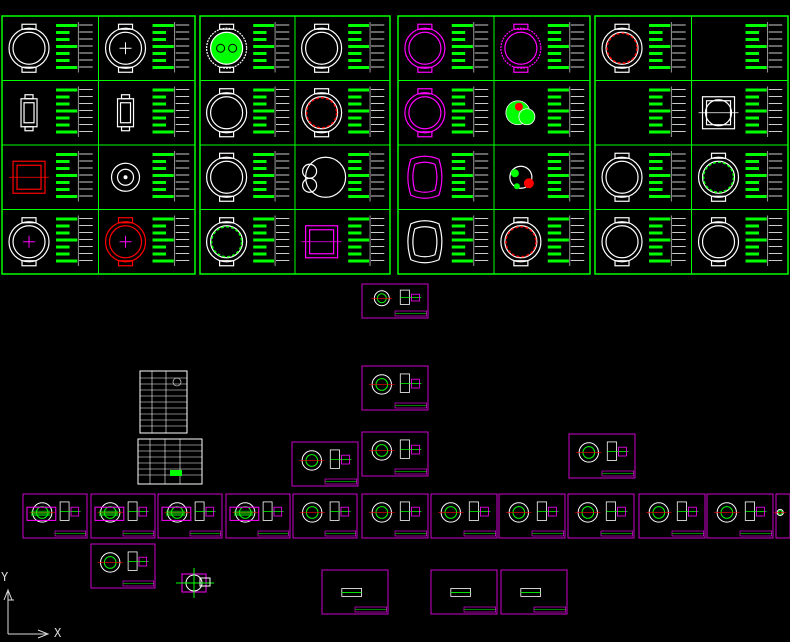 The image size is (790, 642). What do you see at coordinates (58, 633) in the screenshot?
I see `ucs-x-label: X` at bounding box center [58, 633].